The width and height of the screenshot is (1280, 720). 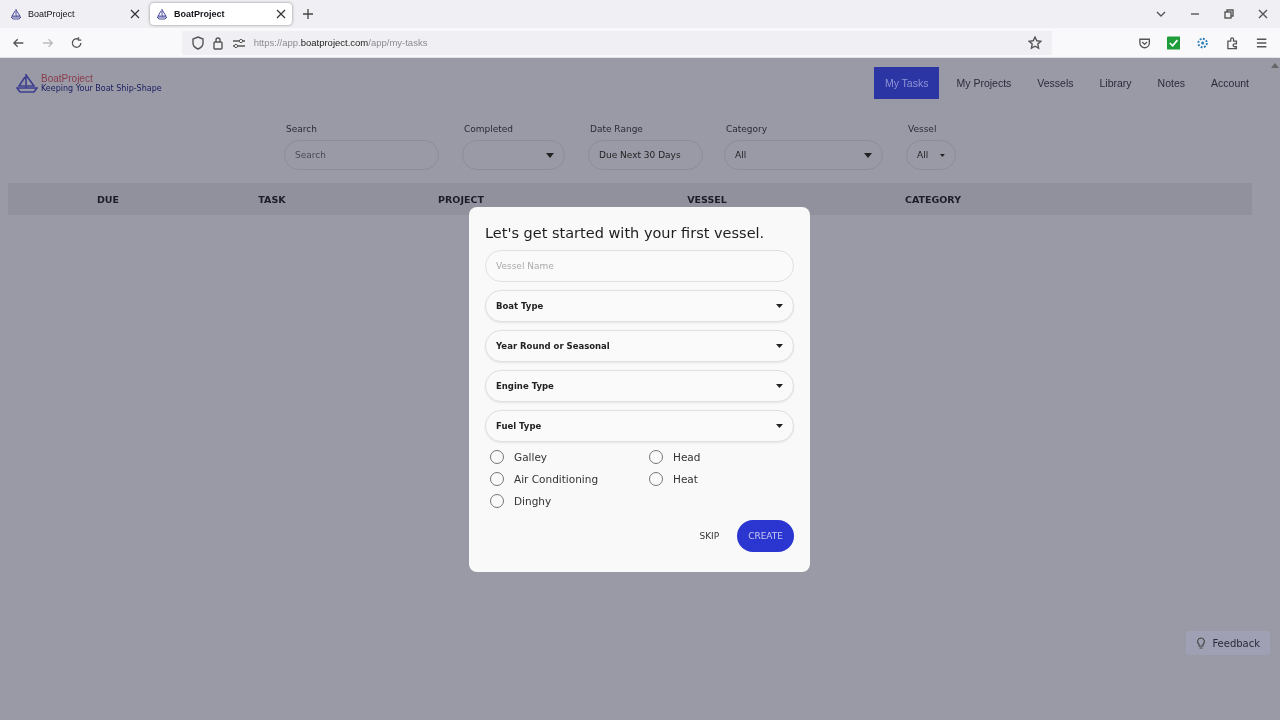 What do you see at coordinates (238, 42) in the screenshot?
I see `sliders-icon` at bounding box center [238, 42].